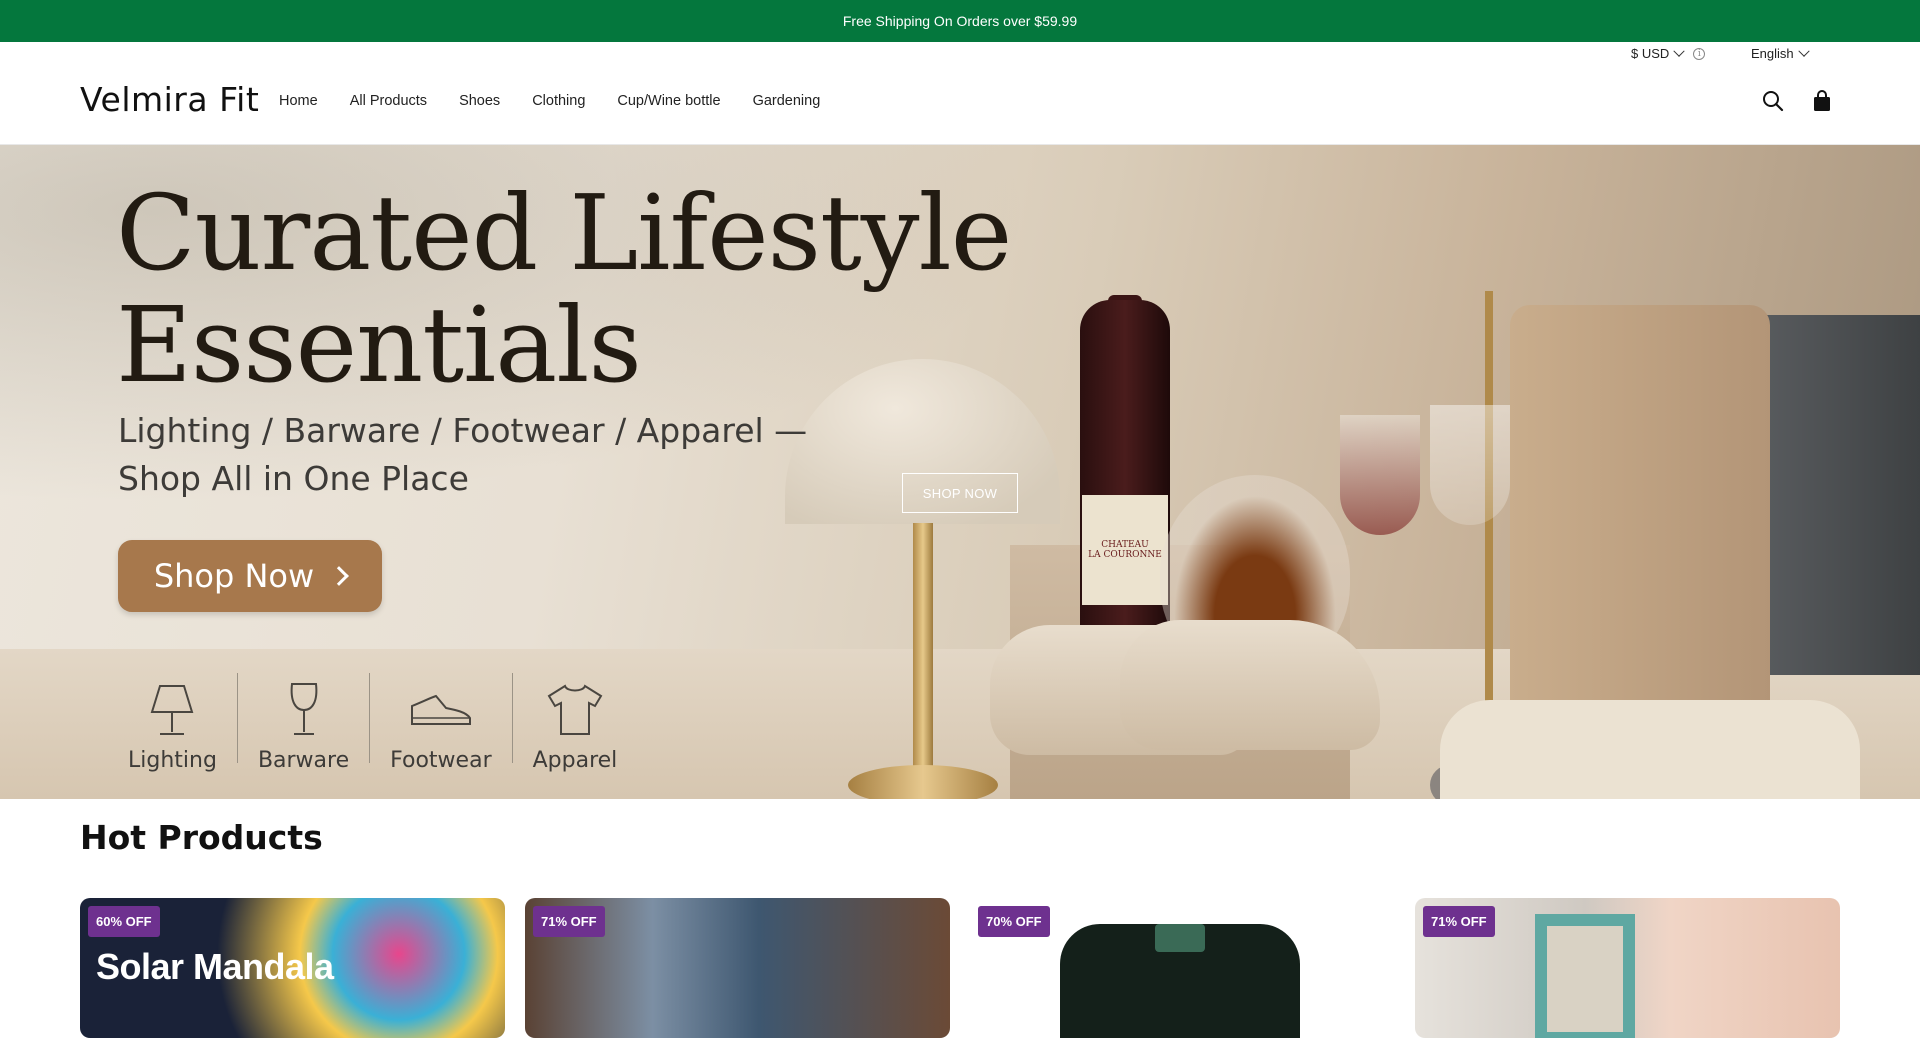 This screenshot has width=1920, height=1038. I want to click on tshirt-icon, so click(575, 709).